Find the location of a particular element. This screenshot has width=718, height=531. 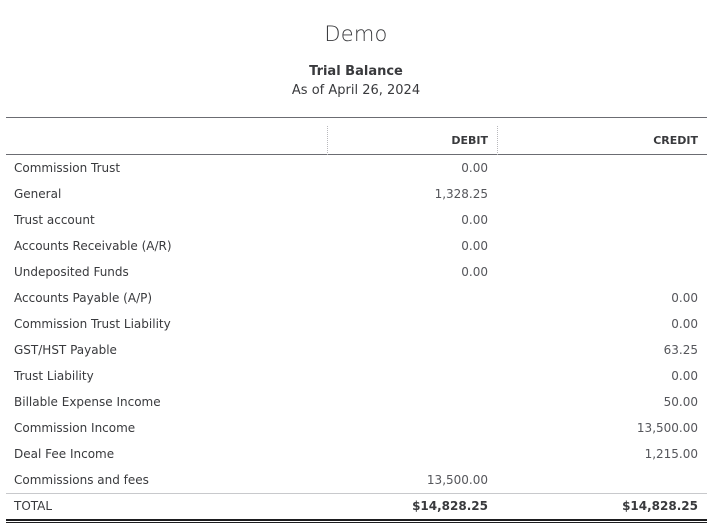

report-title: Trial Balance is located at coordinates (356, 71).